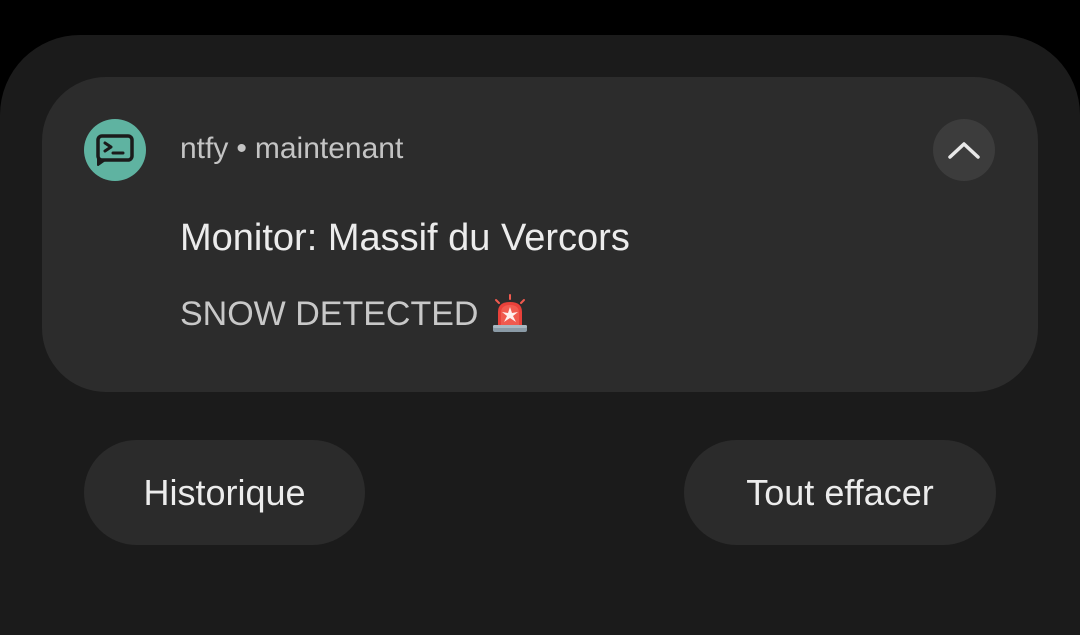  I want to click on terminal-icon, so click(115, 150).